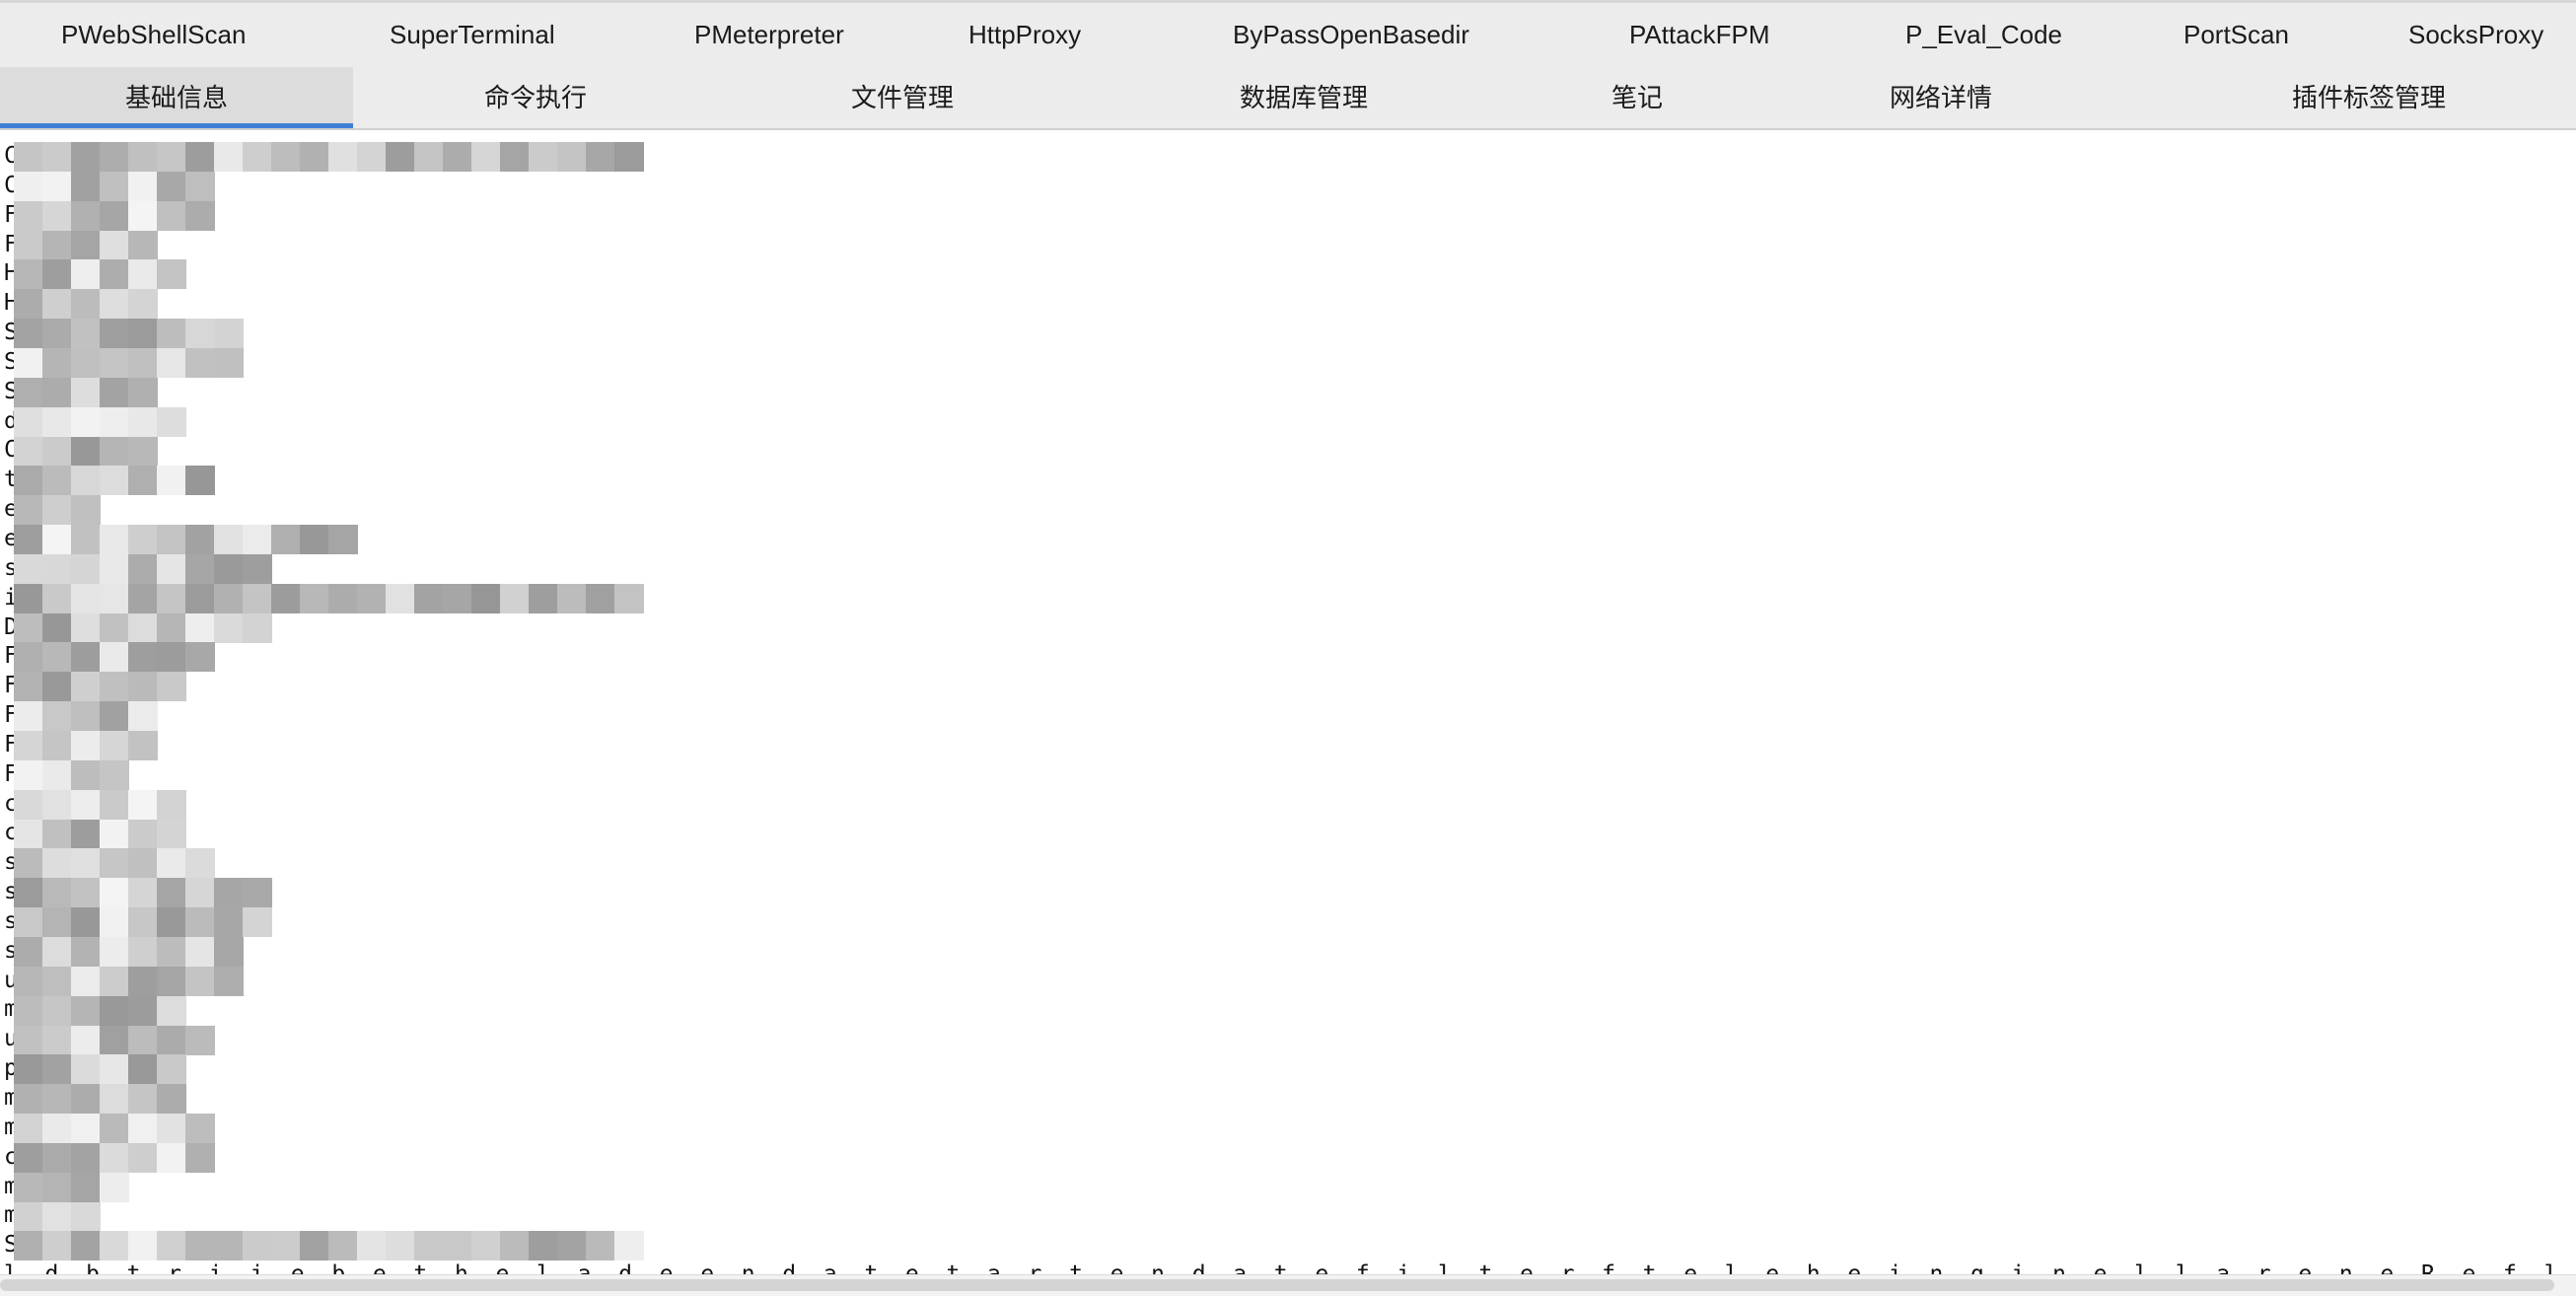 The width and height of the screenshot is (2576, 1296). I want to click on tab-database: 数据库管理, so click(1303, 97).